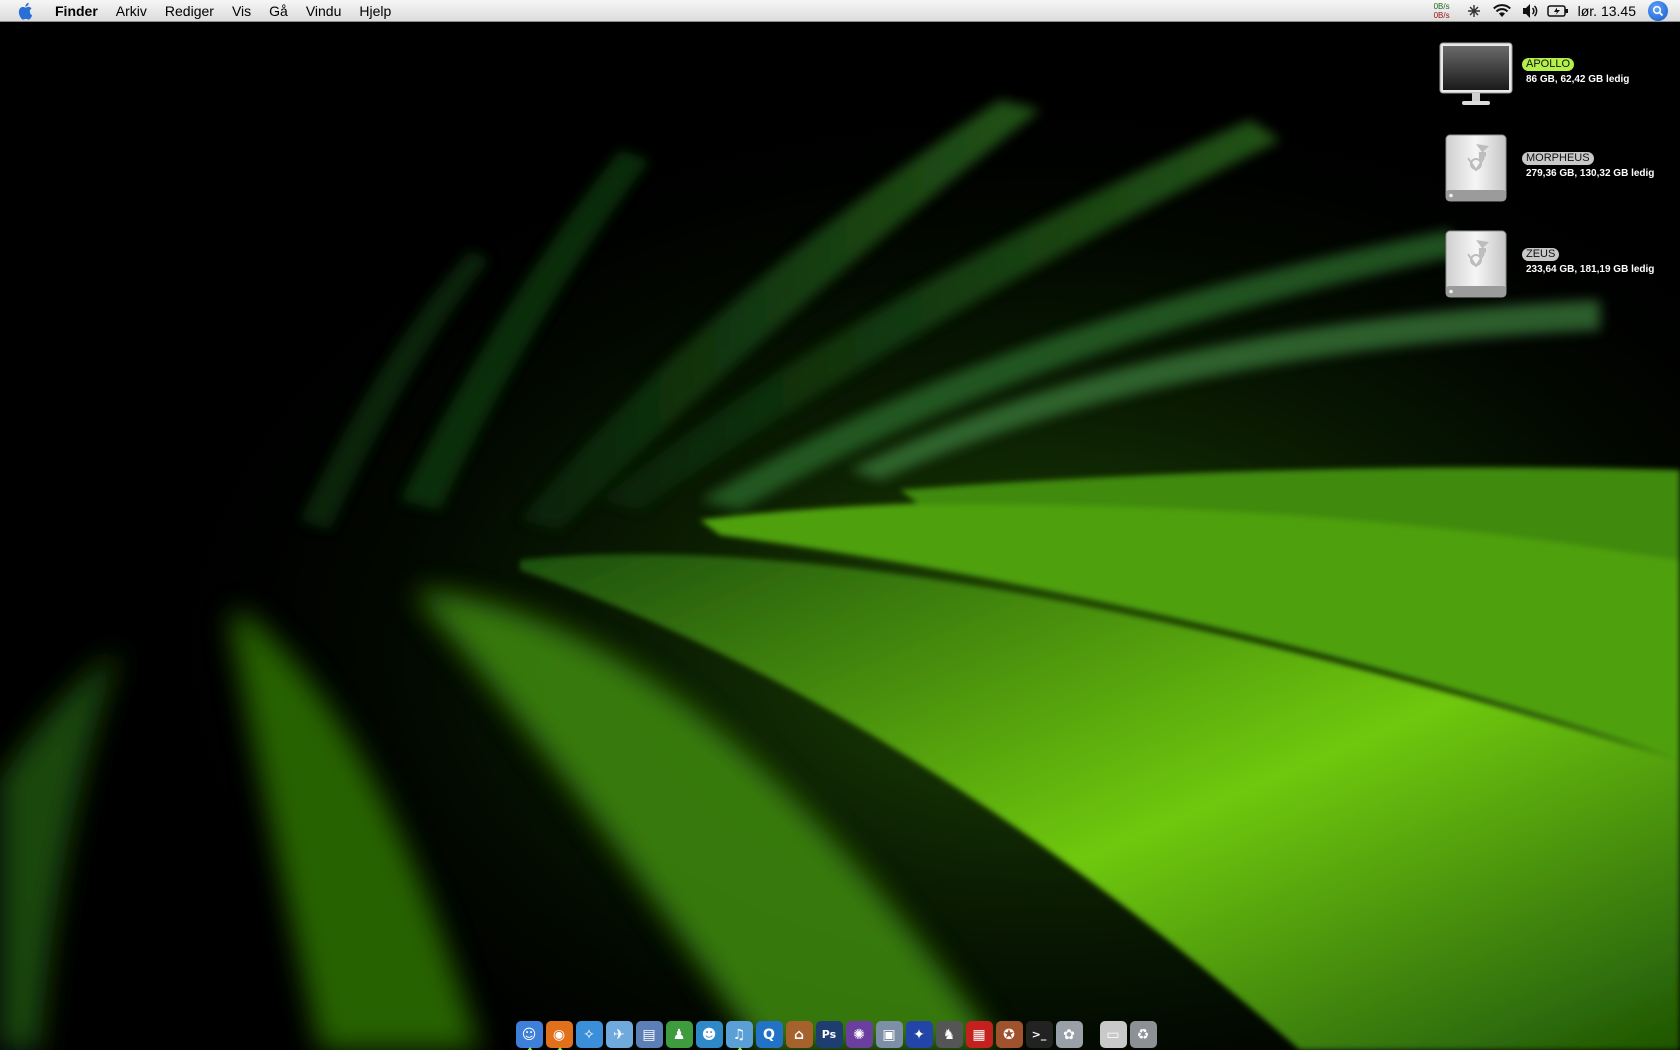  I want to click on volume-icon, so click(1530, 11).